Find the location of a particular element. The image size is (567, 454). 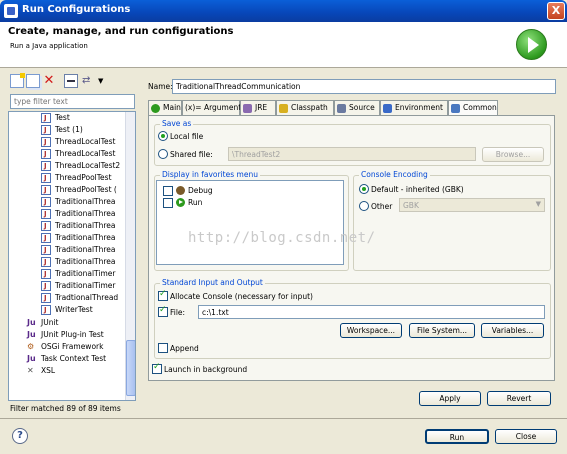

header-description: Run a Java application is located at coordinates (49, 46).